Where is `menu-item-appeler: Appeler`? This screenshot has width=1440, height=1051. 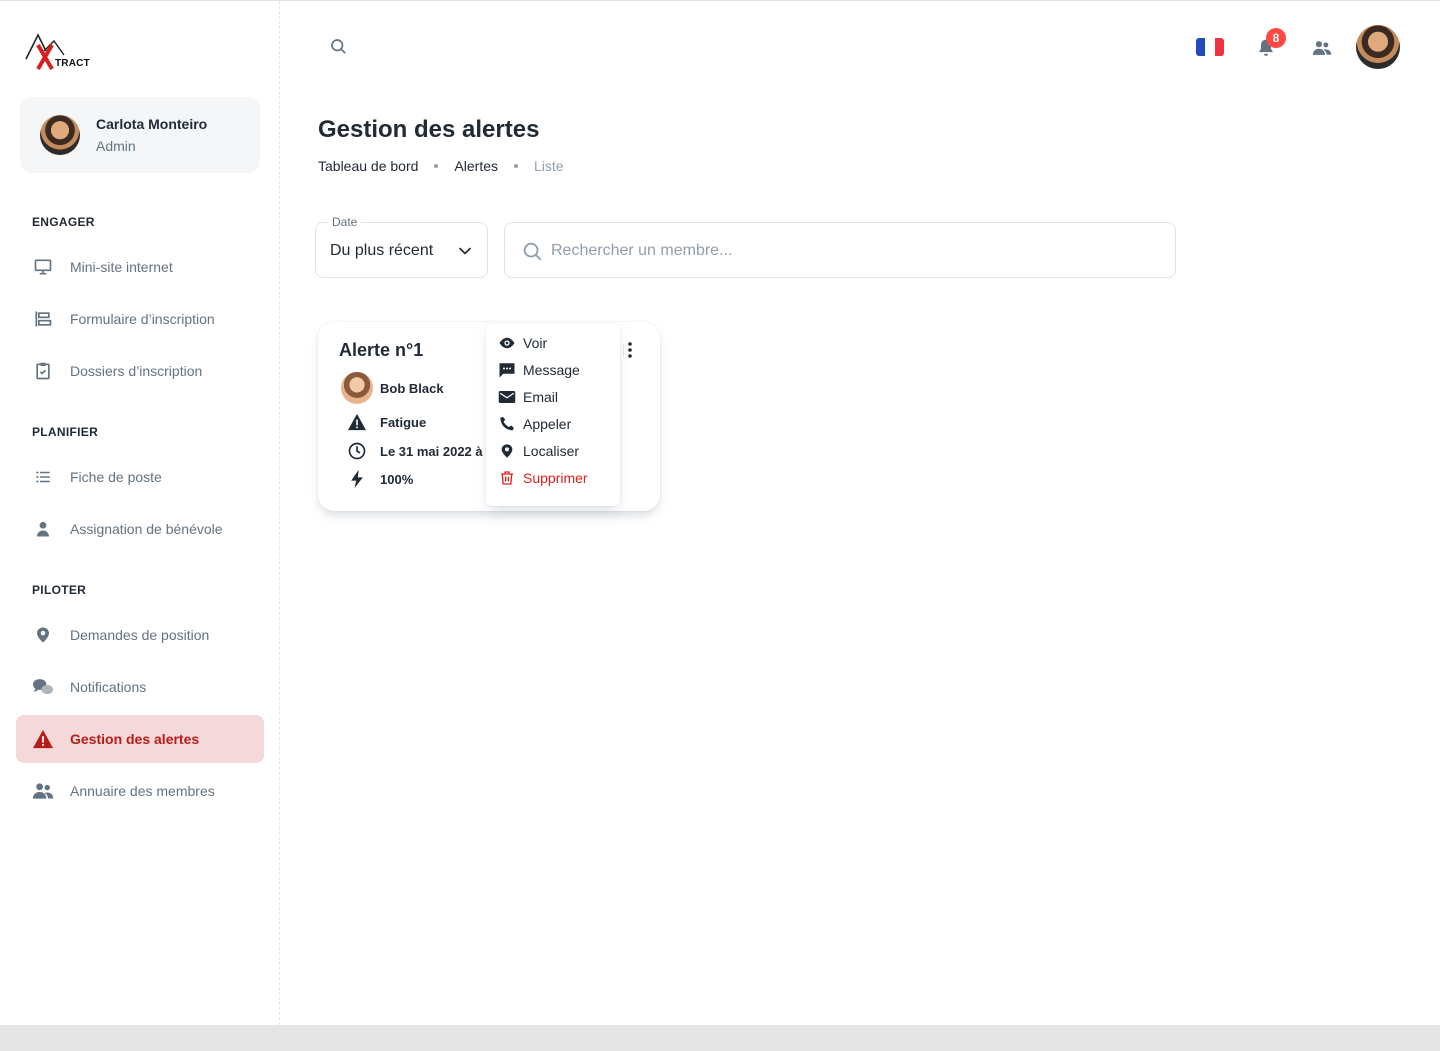
menu-item-appeler: Appeler is located at coordinates (553, 423).